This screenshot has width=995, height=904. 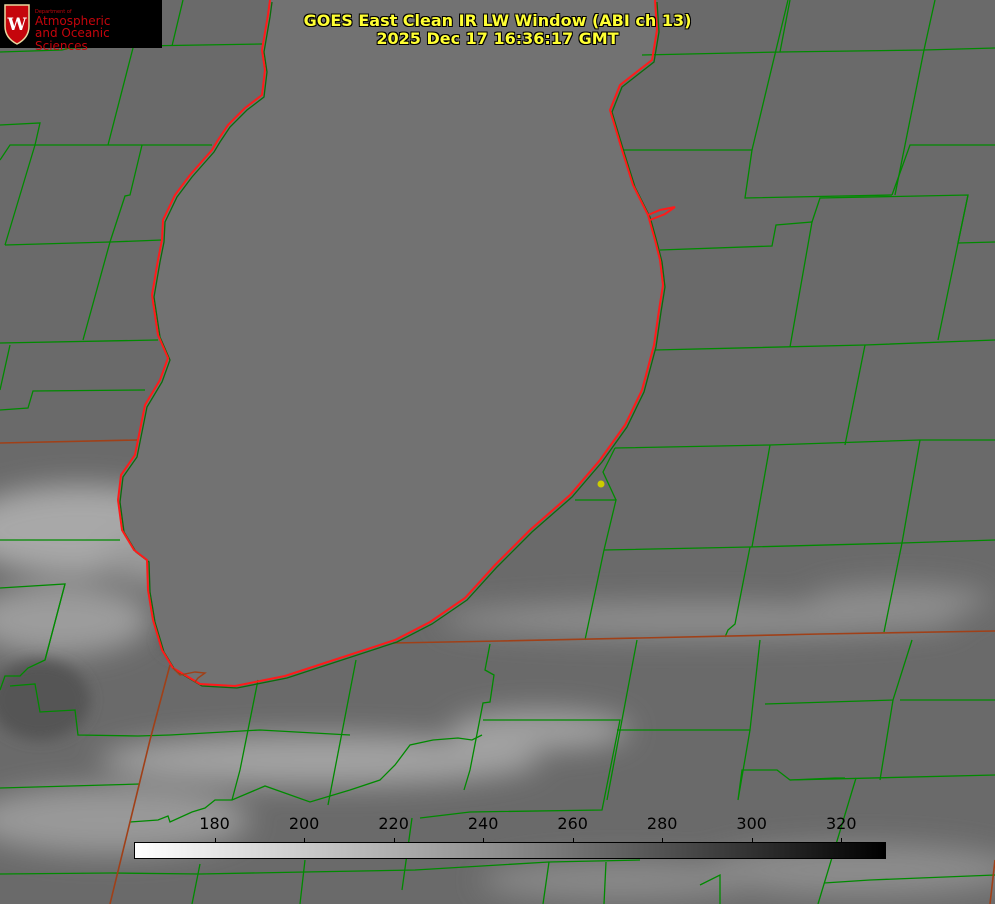 I want to click on colorbar-tick-label: 200, so click(x=304, y=823).